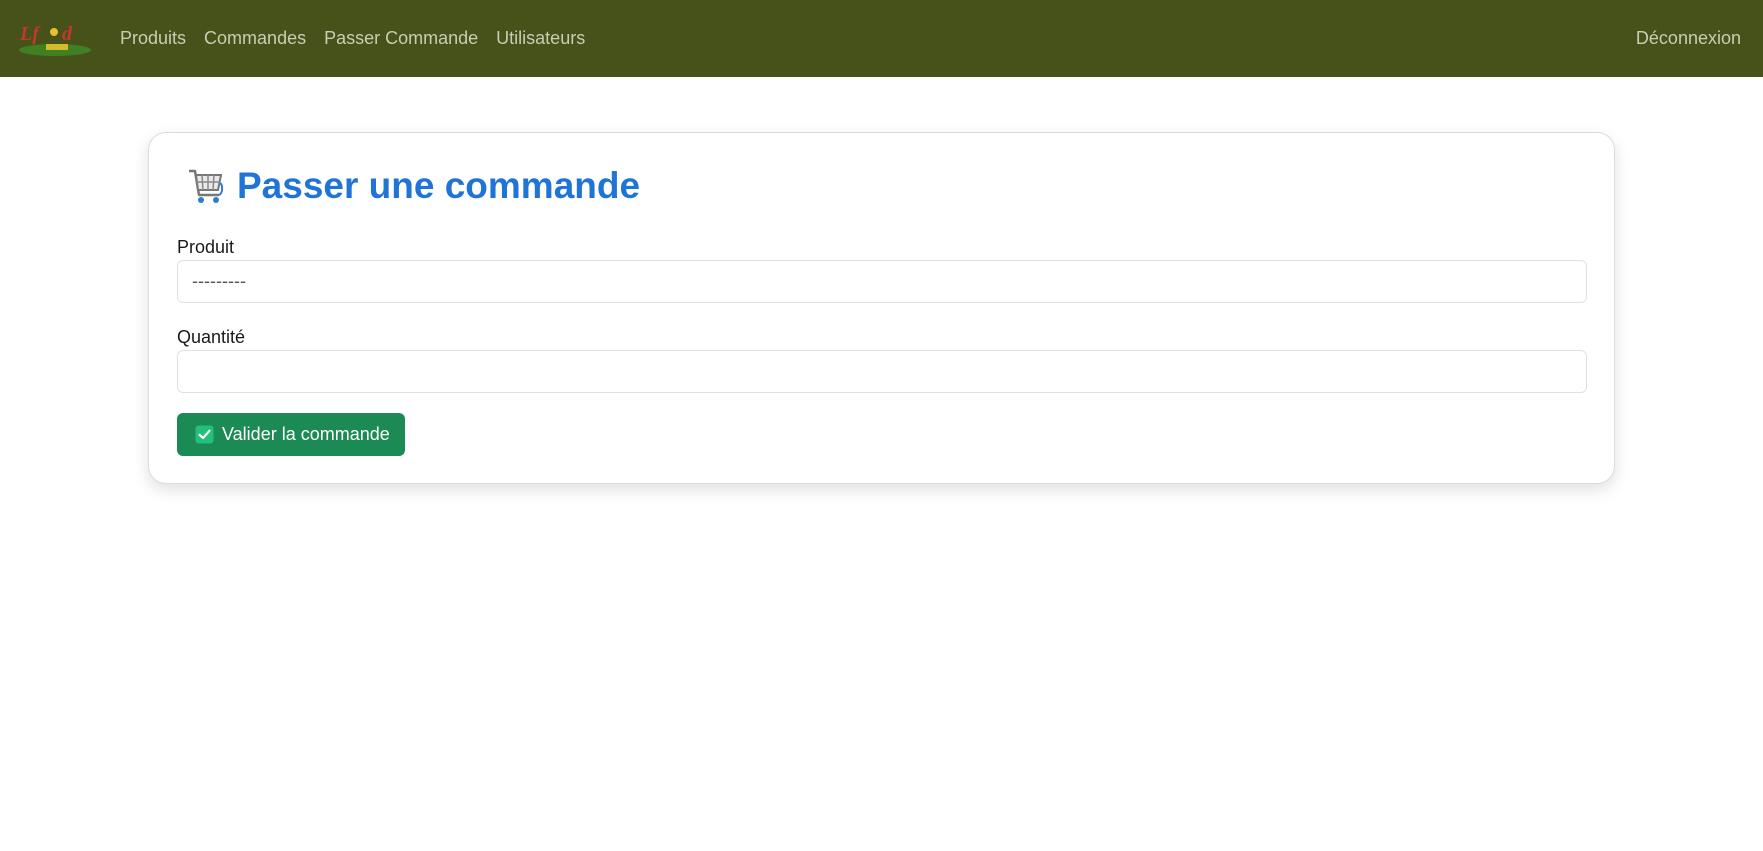 This screenshot has width=1763, height=851. Describe the element at coordinates (1688, 38) in the screenshot. I see `logout-link: Déconnexion` at that location.